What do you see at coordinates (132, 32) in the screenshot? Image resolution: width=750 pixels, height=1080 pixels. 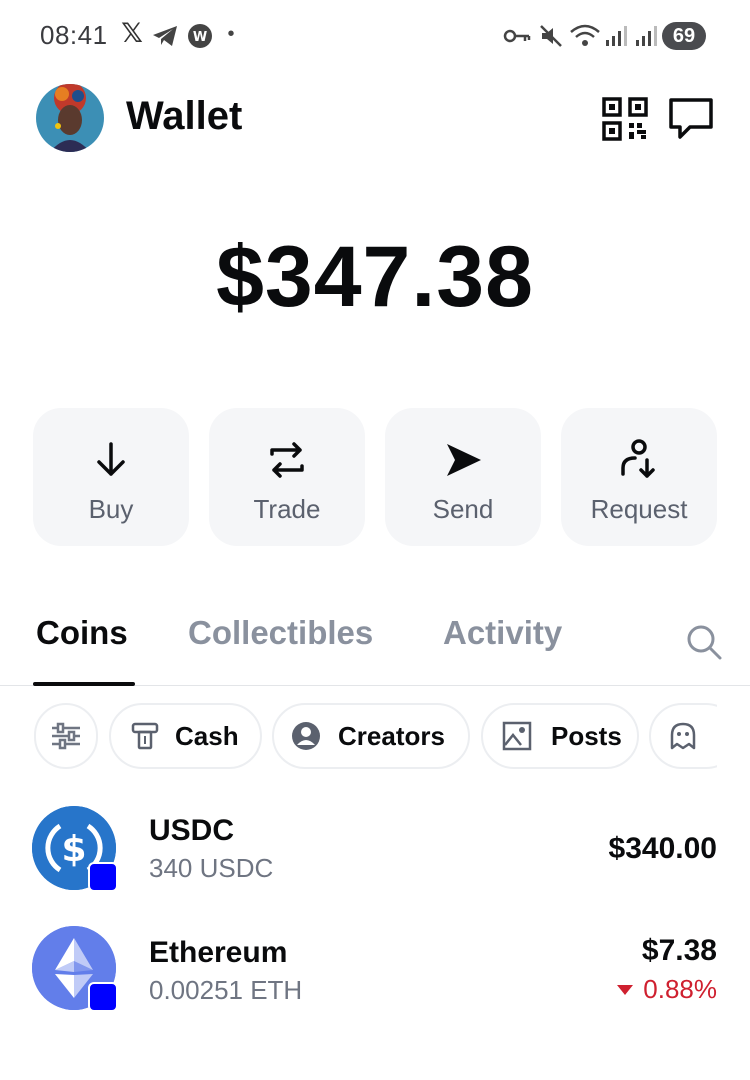 I see `x-icon: 𝕏` at bounding box center [132, 32].